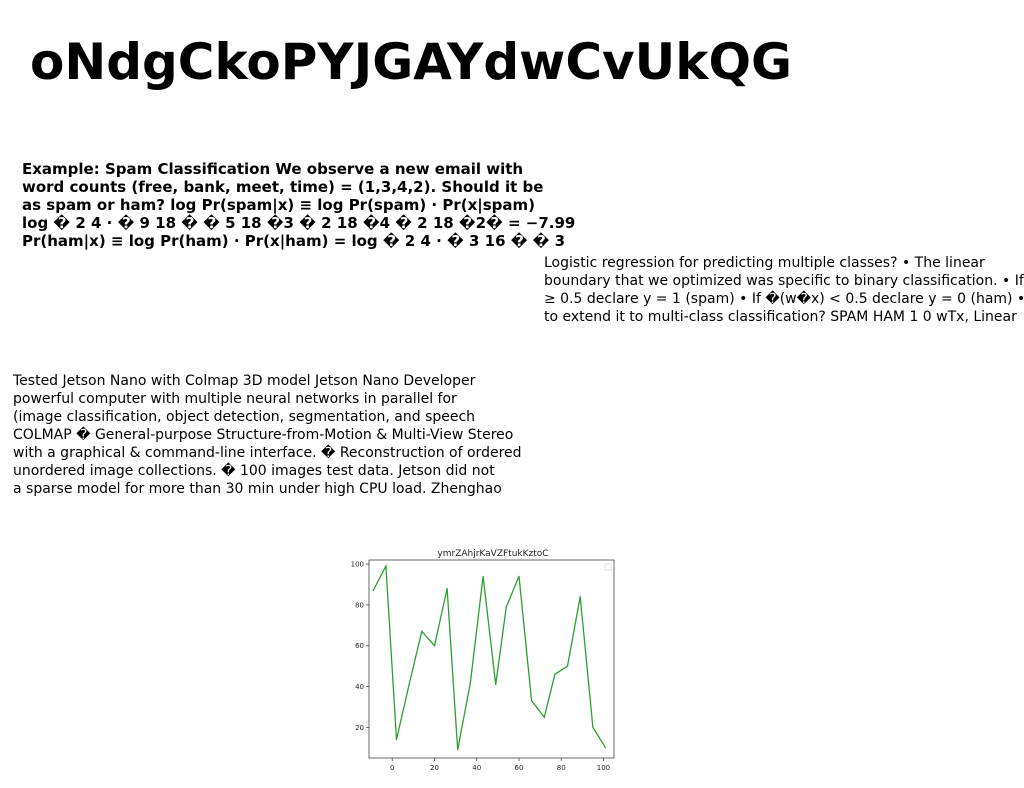 This screenshot has width=1024, height=788. Describe the element at coordinates (359, 605) in the screenshot. I see `y-tick-label: 80` at that location.